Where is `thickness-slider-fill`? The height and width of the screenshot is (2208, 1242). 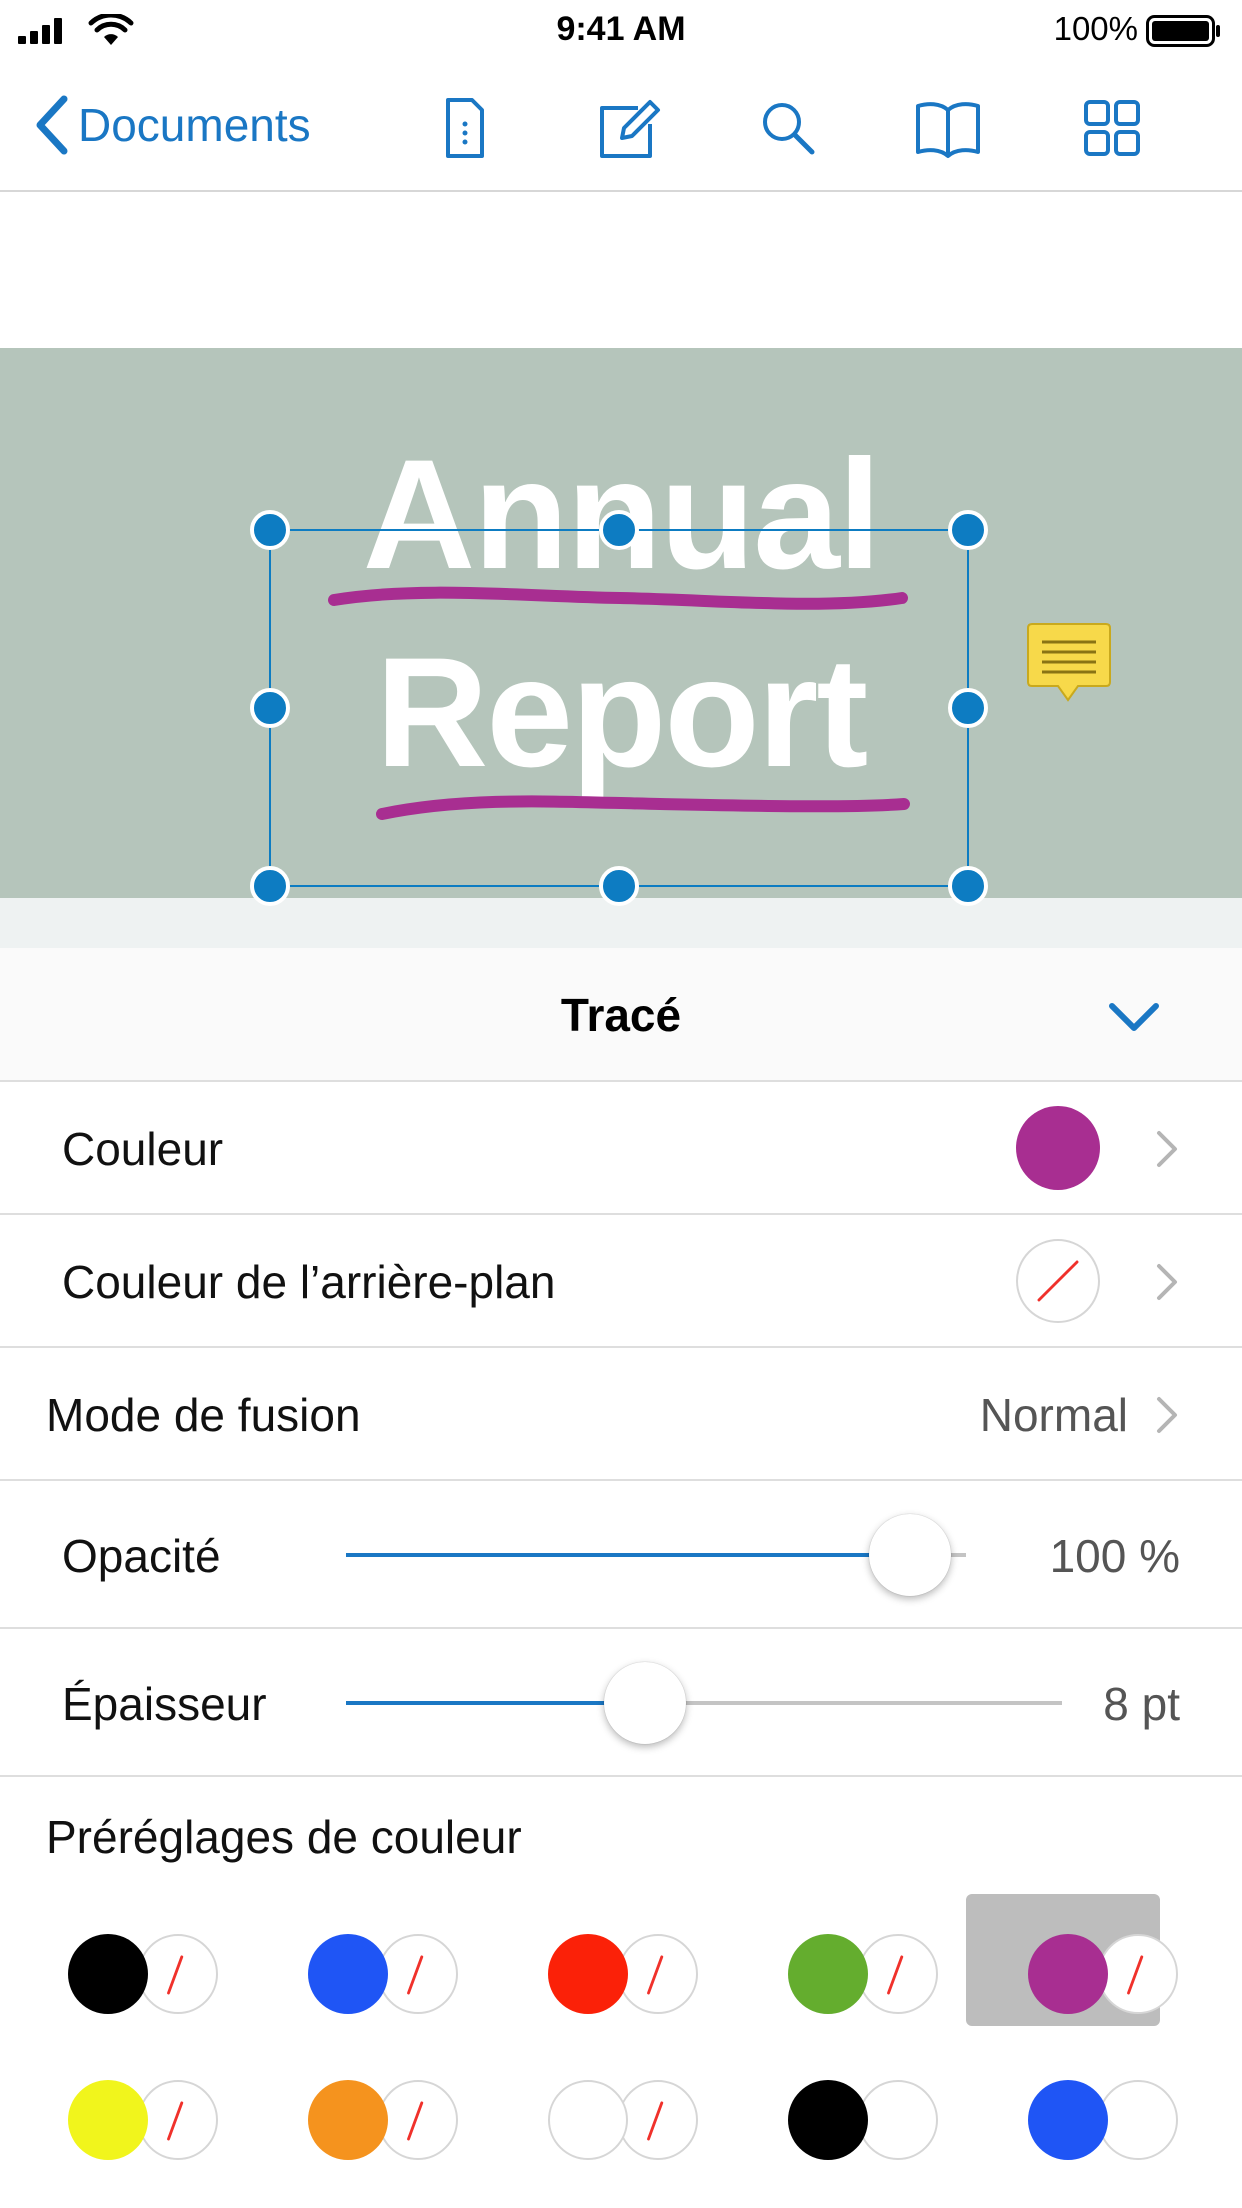 thickness-slider-fill is located at coordinates (496, 1703).